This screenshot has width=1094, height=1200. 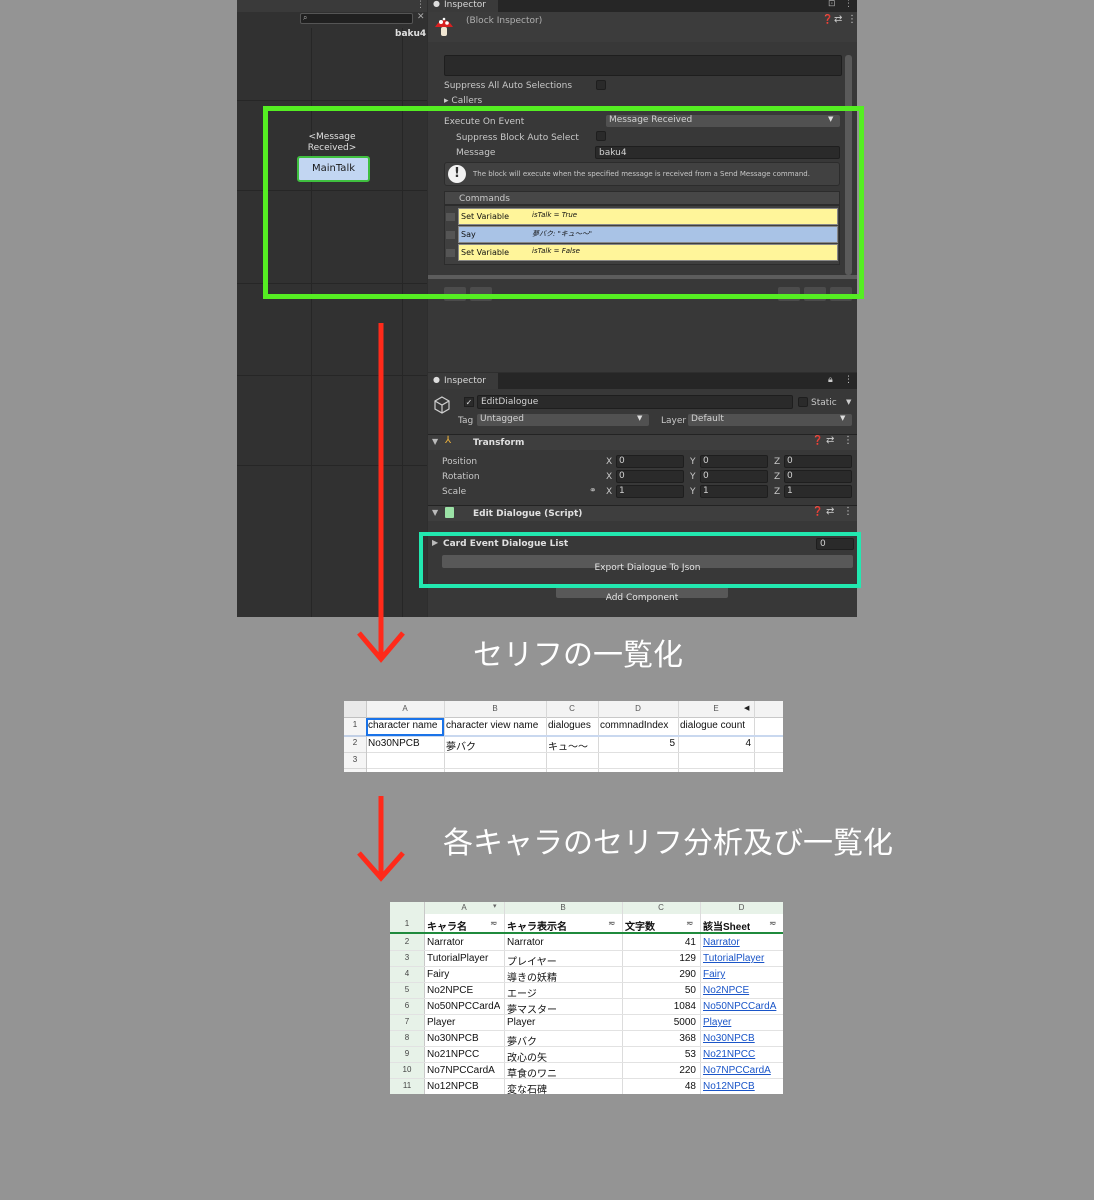 I want to click on chevron-down-icon: ▼, so click(x=848, y=402).